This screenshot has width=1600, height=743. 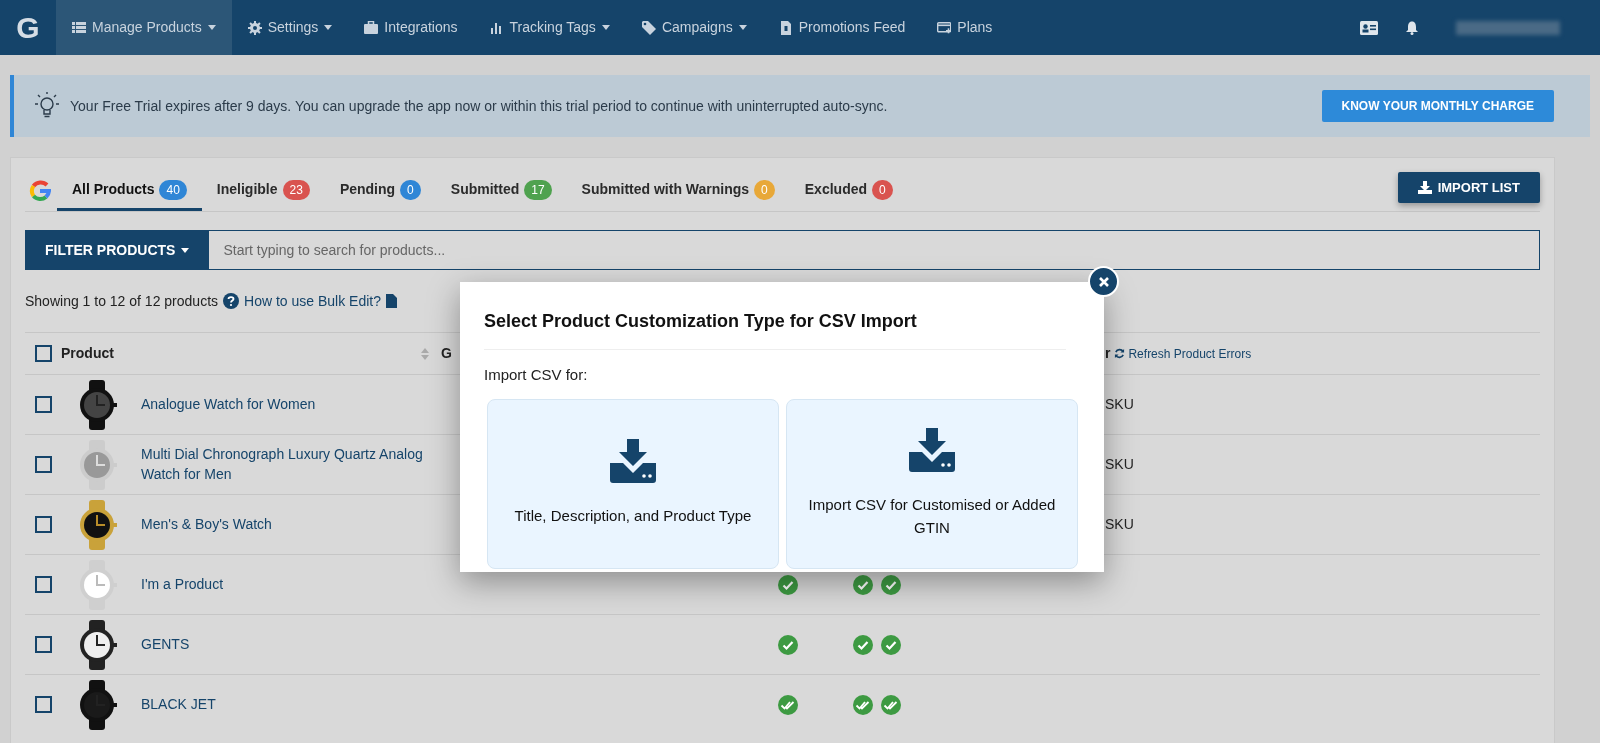 What do you see at coordinates (231, 301) in the screenshot?
I see `help-icon` at bounding box center [231, 301].